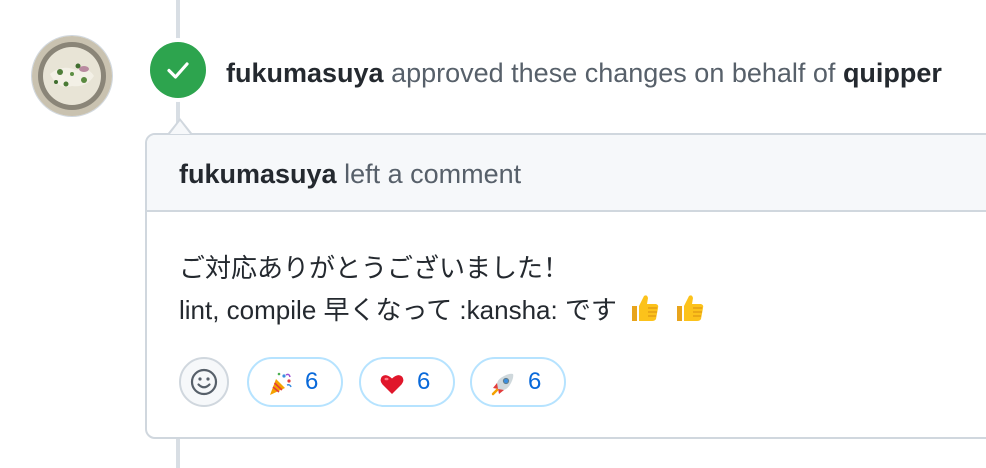 This screenshot has height=468, width=986. I want to click on smiley-icon, so click(204, 382).